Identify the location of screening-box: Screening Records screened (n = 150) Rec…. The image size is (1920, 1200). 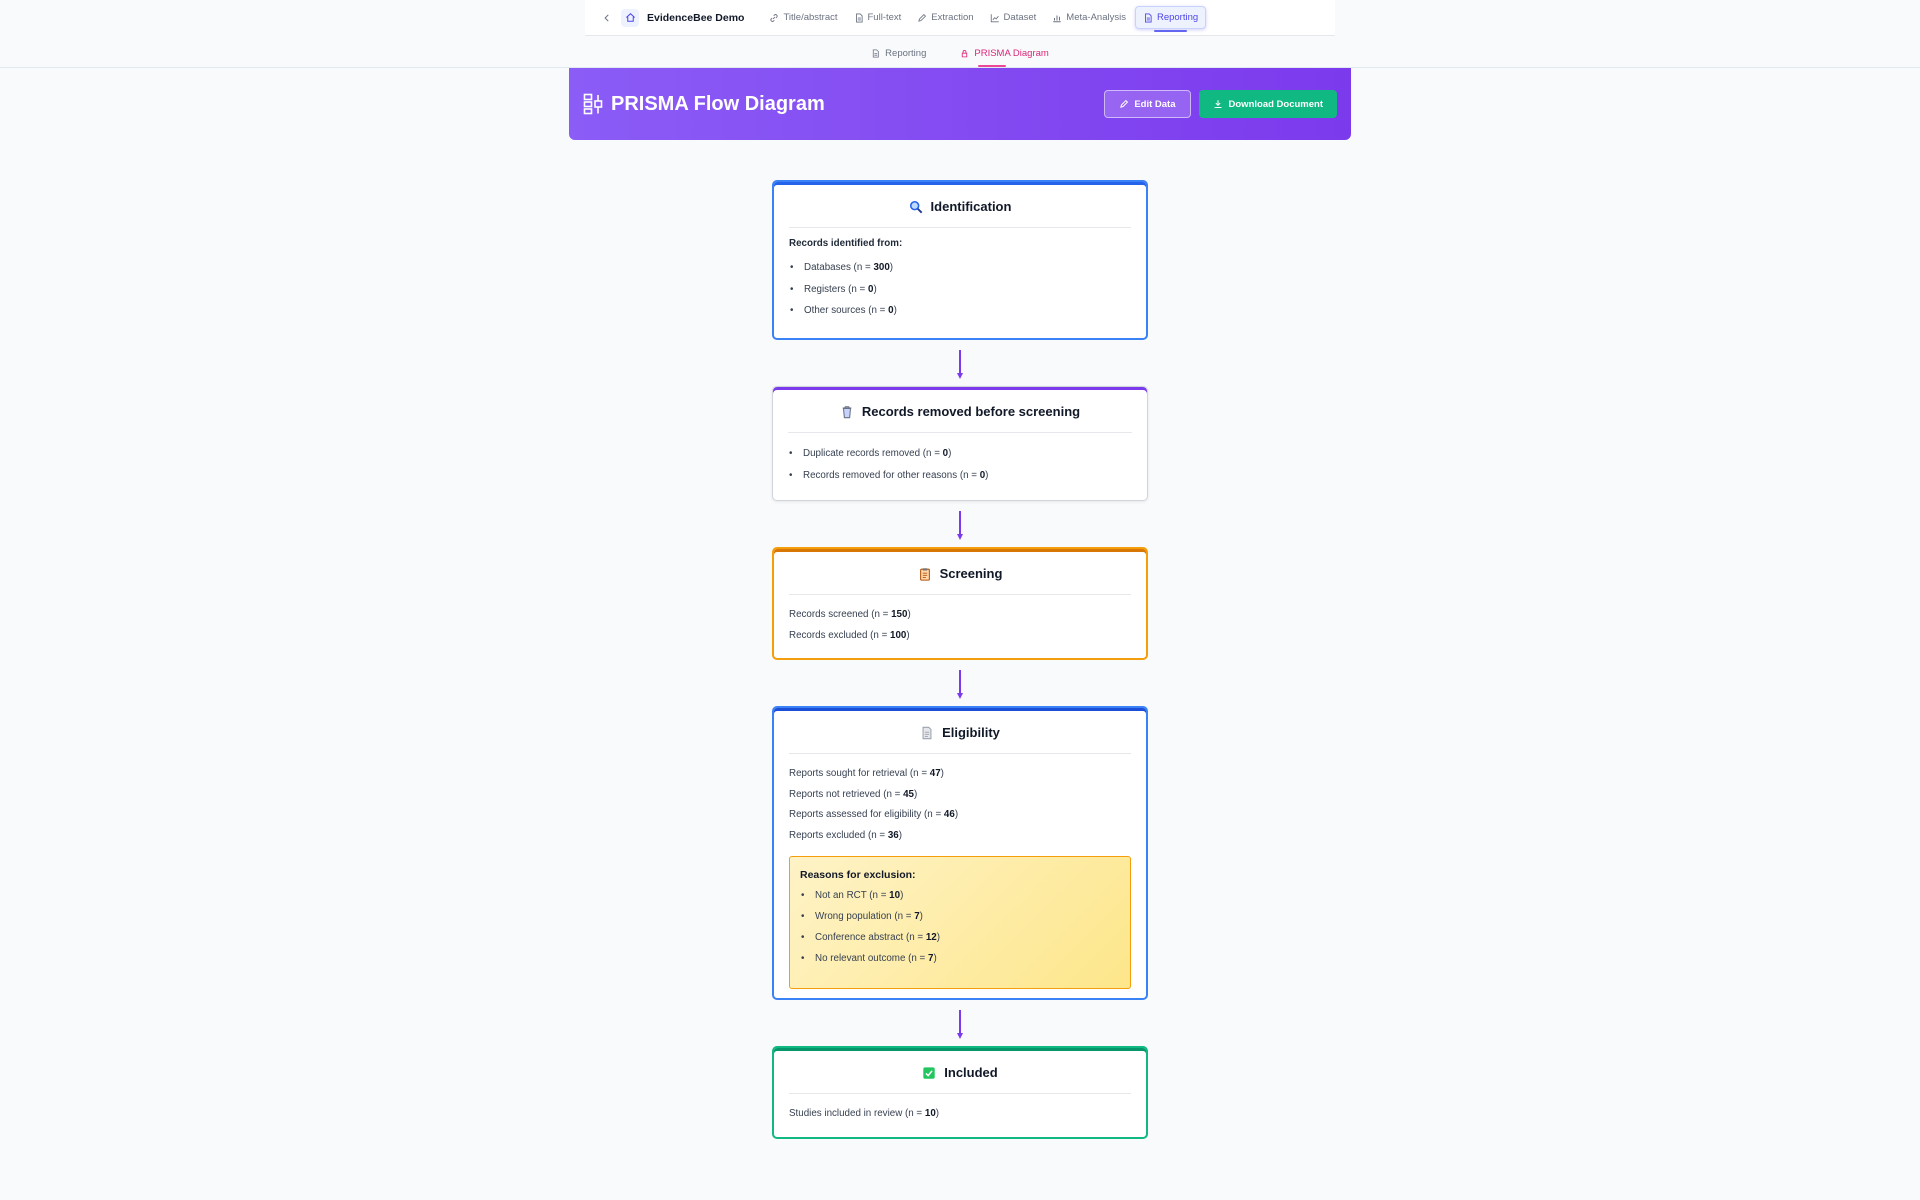
(960, 603).